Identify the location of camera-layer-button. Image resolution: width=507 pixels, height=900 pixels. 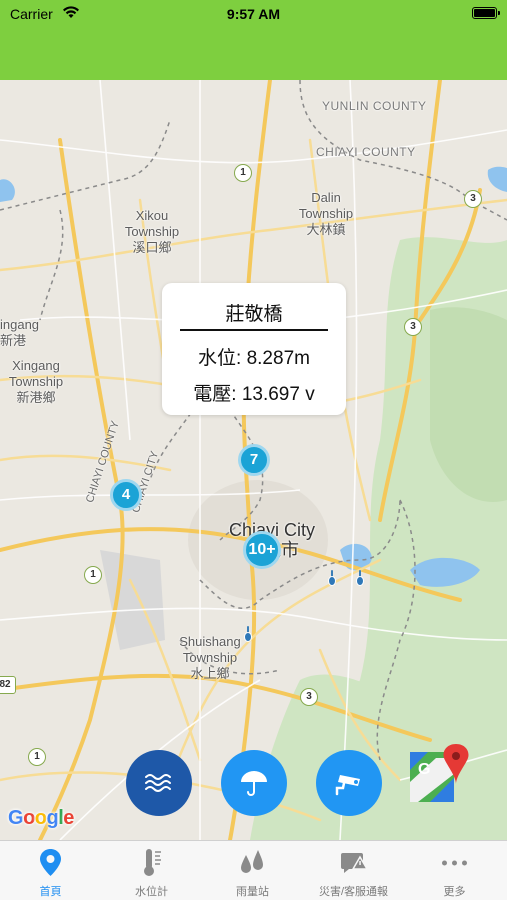
(349, 783).